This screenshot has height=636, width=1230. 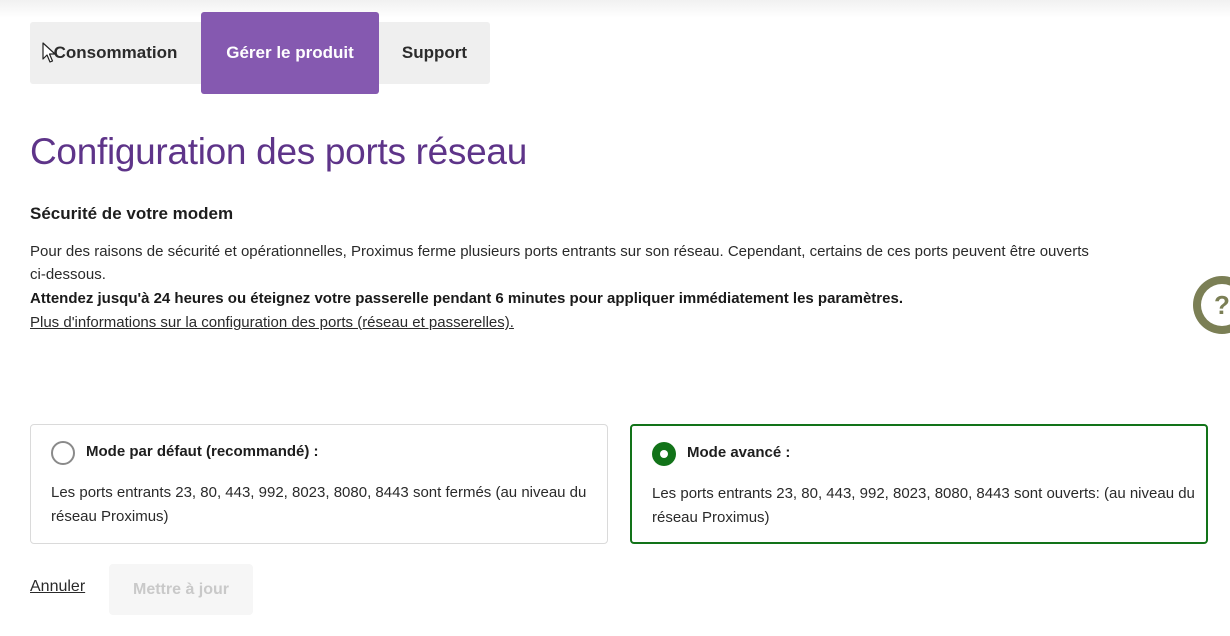 I want to click on update-button: Mettre à jour, so click(x=181, y=589).